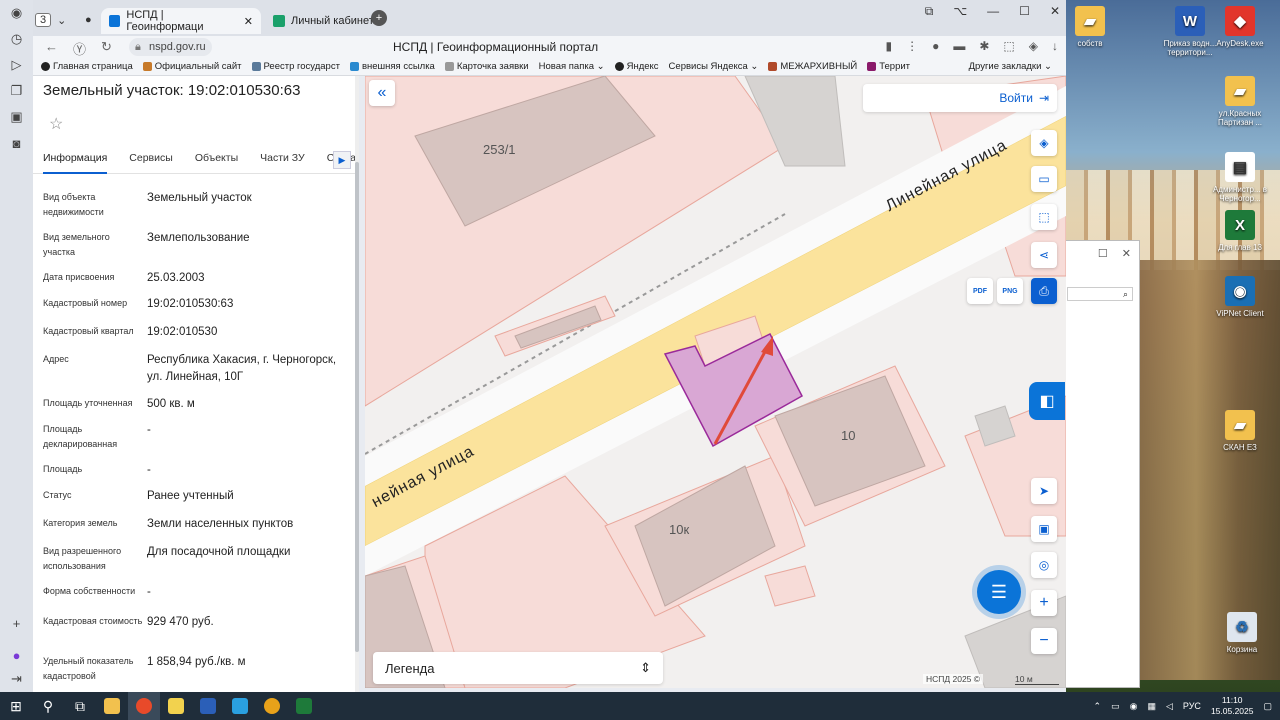 Image resolution: width=1280 pixels, height=720 pixels. I want to click on tray-app-icon: ▭, so click(1115, 706).